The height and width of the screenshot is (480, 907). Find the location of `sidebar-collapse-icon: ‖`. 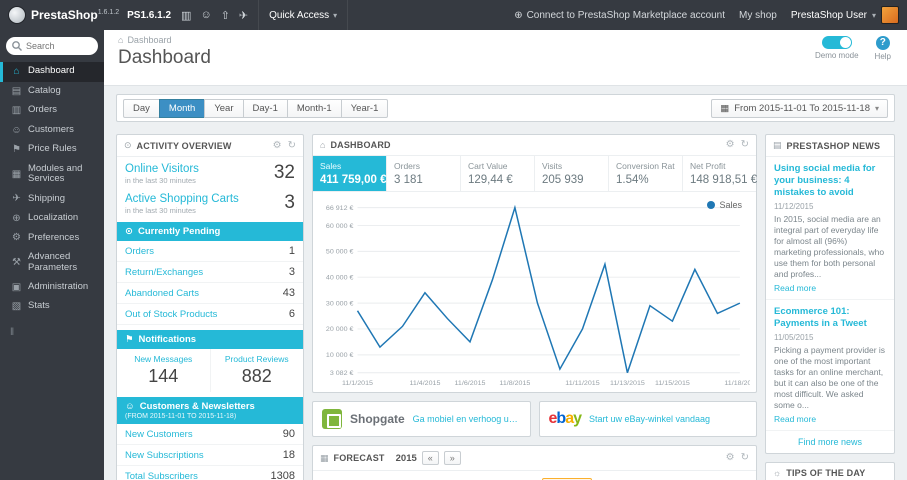

sidebar-collapse-icon: ‖ is located at coordinates (52, 327).